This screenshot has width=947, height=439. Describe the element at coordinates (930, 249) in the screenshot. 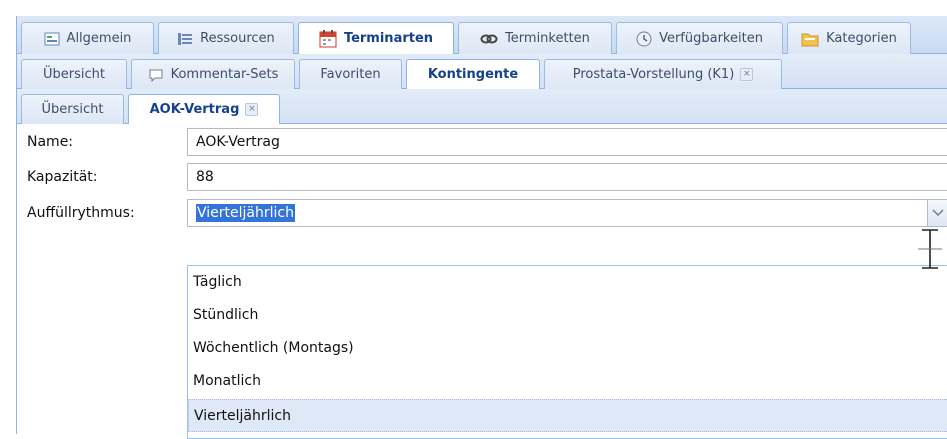

I see `text-cursor-icon` at that location.